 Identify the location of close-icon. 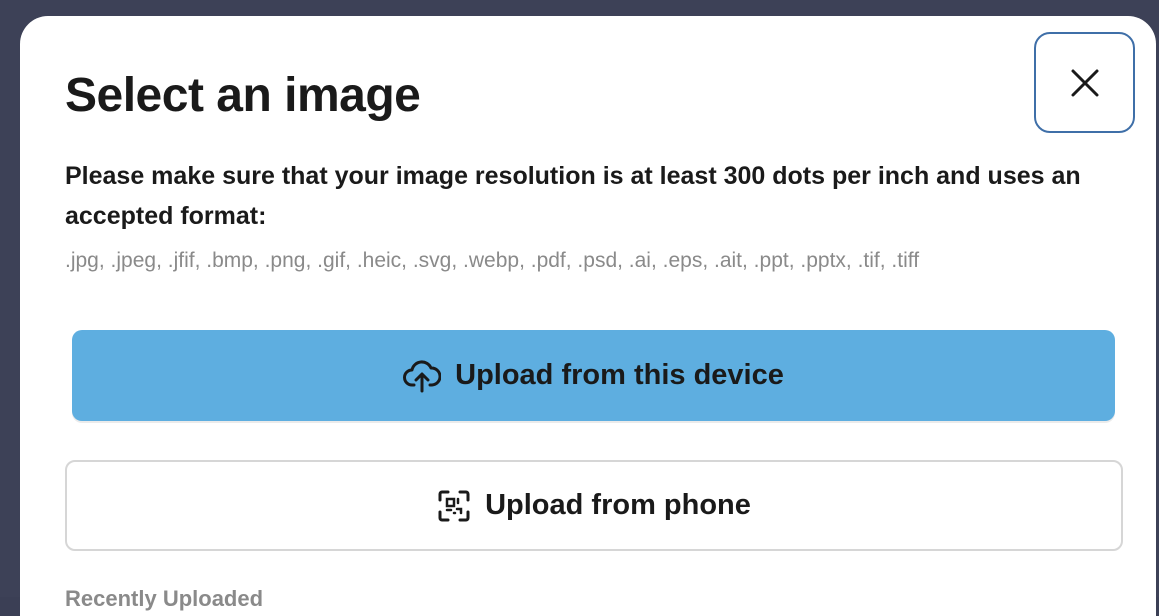
(1085, 83).